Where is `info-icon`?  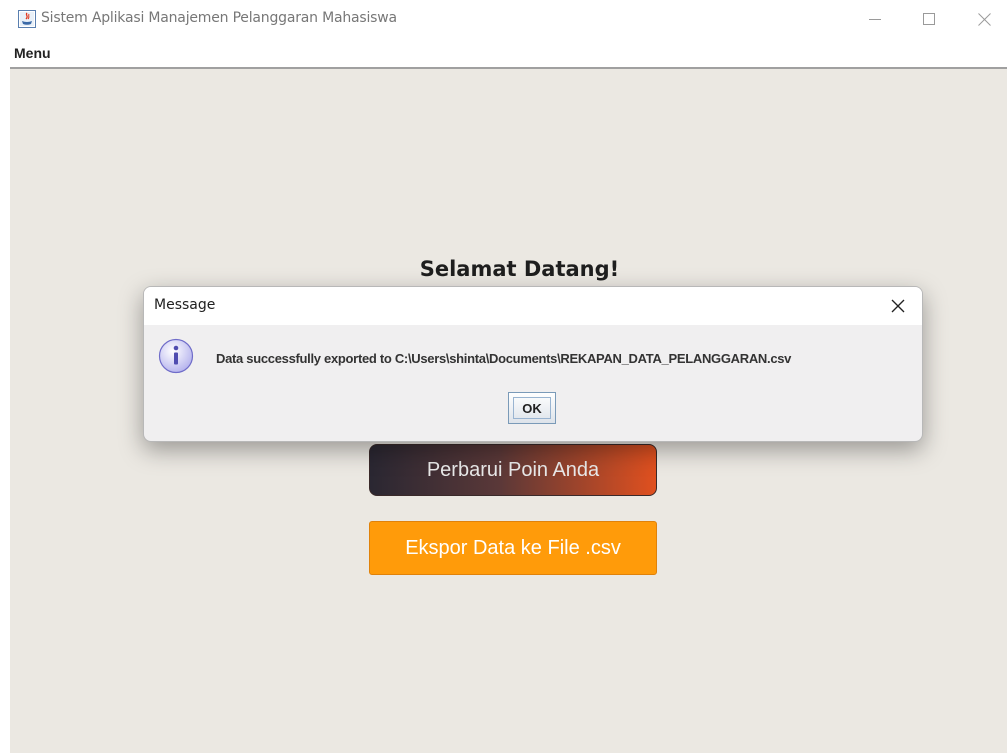
info-icon is located at coordinates (176, 356).